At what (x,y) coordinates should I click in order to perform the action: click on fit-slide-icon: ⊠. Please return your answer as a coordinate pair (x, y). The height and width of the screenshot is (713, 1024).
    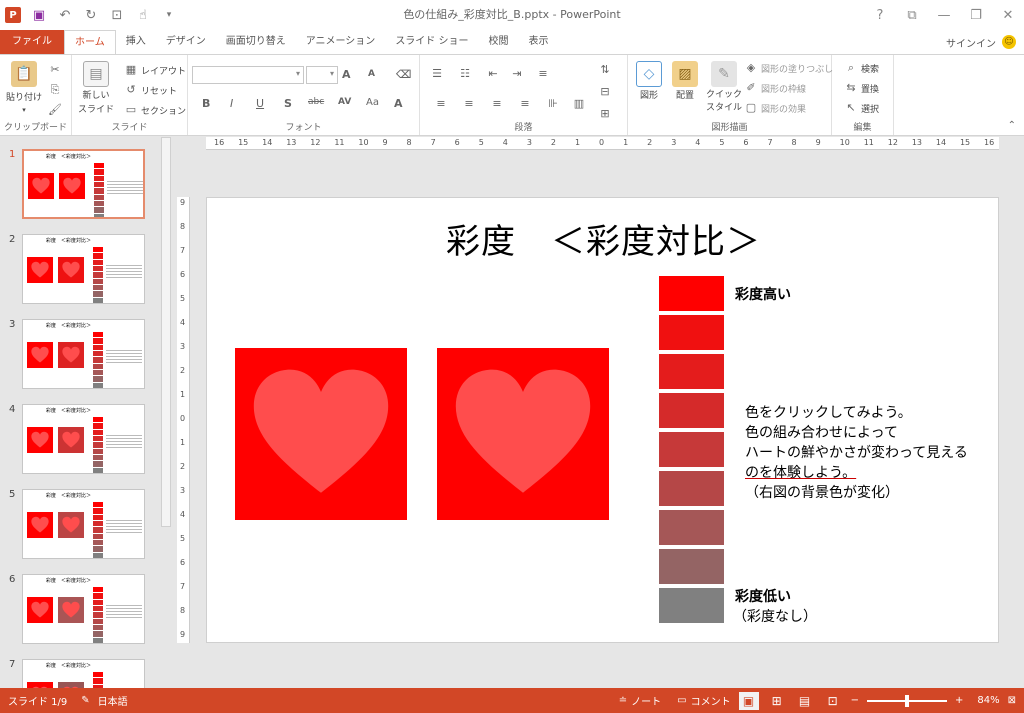
    Looking at the image, I should click on (1012, 700).